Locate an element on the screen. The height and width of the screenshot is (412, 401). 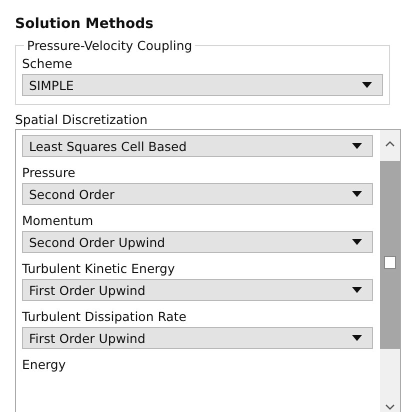
scroll-up-icon is located at coordinates (390, 144).